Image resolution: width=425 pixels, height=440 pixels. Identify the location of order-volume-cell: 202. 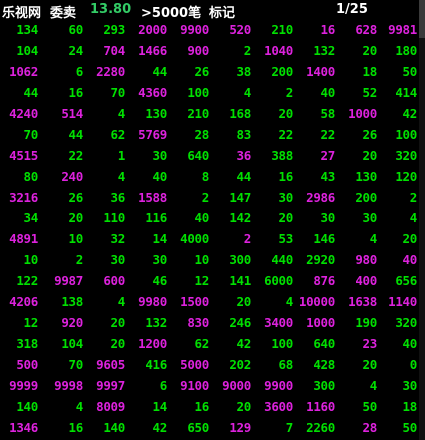
(240, 364).